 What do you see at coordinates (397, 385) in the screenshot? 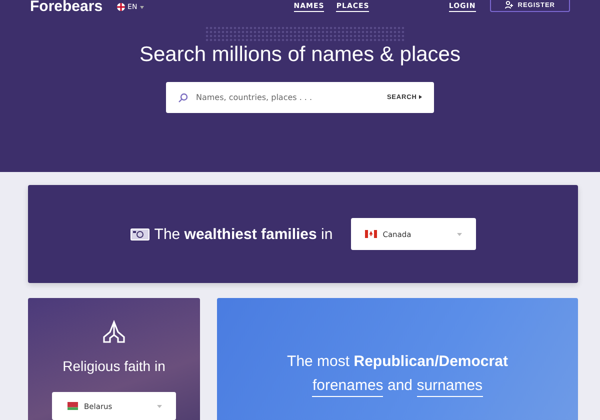
I see `politics-heading: The most Republican/Democrat forenames and surnames` at bounding box center [397, 385].